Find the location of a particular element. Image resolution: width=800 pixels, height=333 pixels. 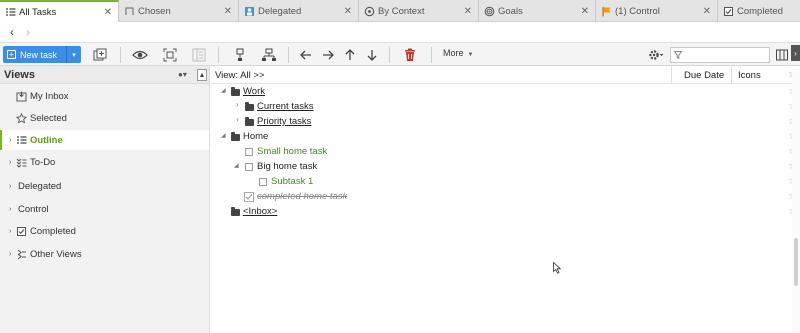

tab-label: By Context is located at coordinates (401, 11).